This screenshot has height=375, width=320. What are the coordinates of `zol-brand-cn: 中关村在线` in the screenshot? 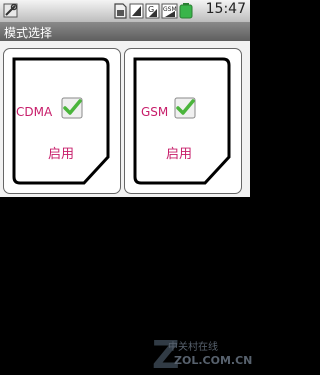 It's located at (193, 347).